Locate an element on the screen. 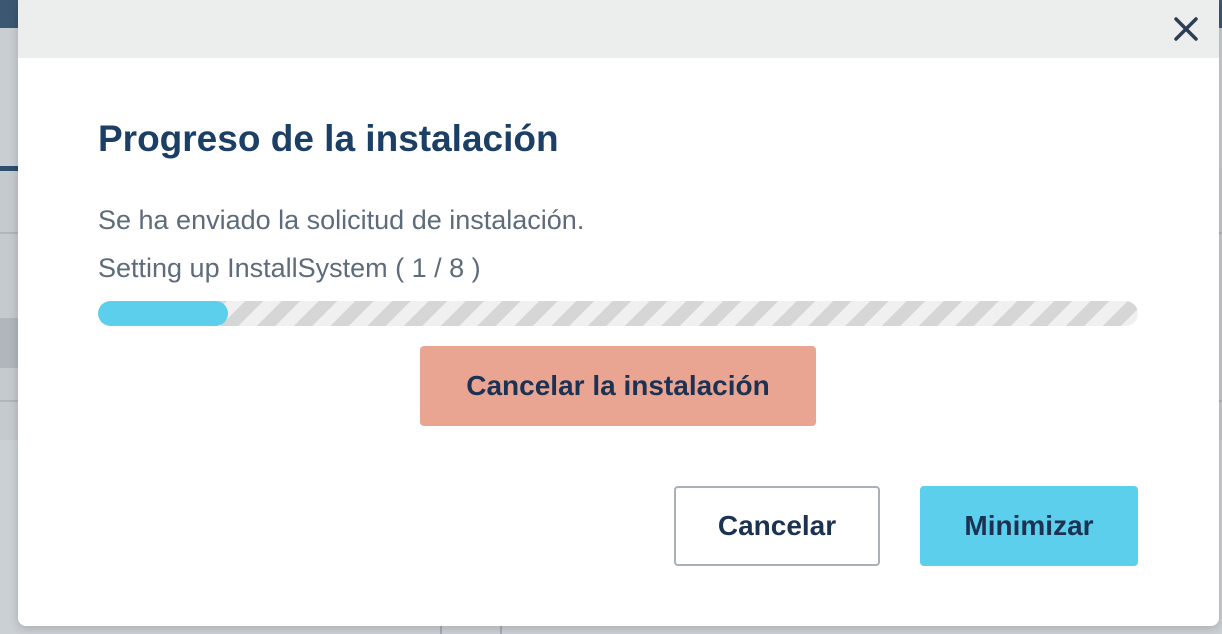 The image size is (1222, 634). cancel-button: Cancelar is located at coordinates (777, 526).